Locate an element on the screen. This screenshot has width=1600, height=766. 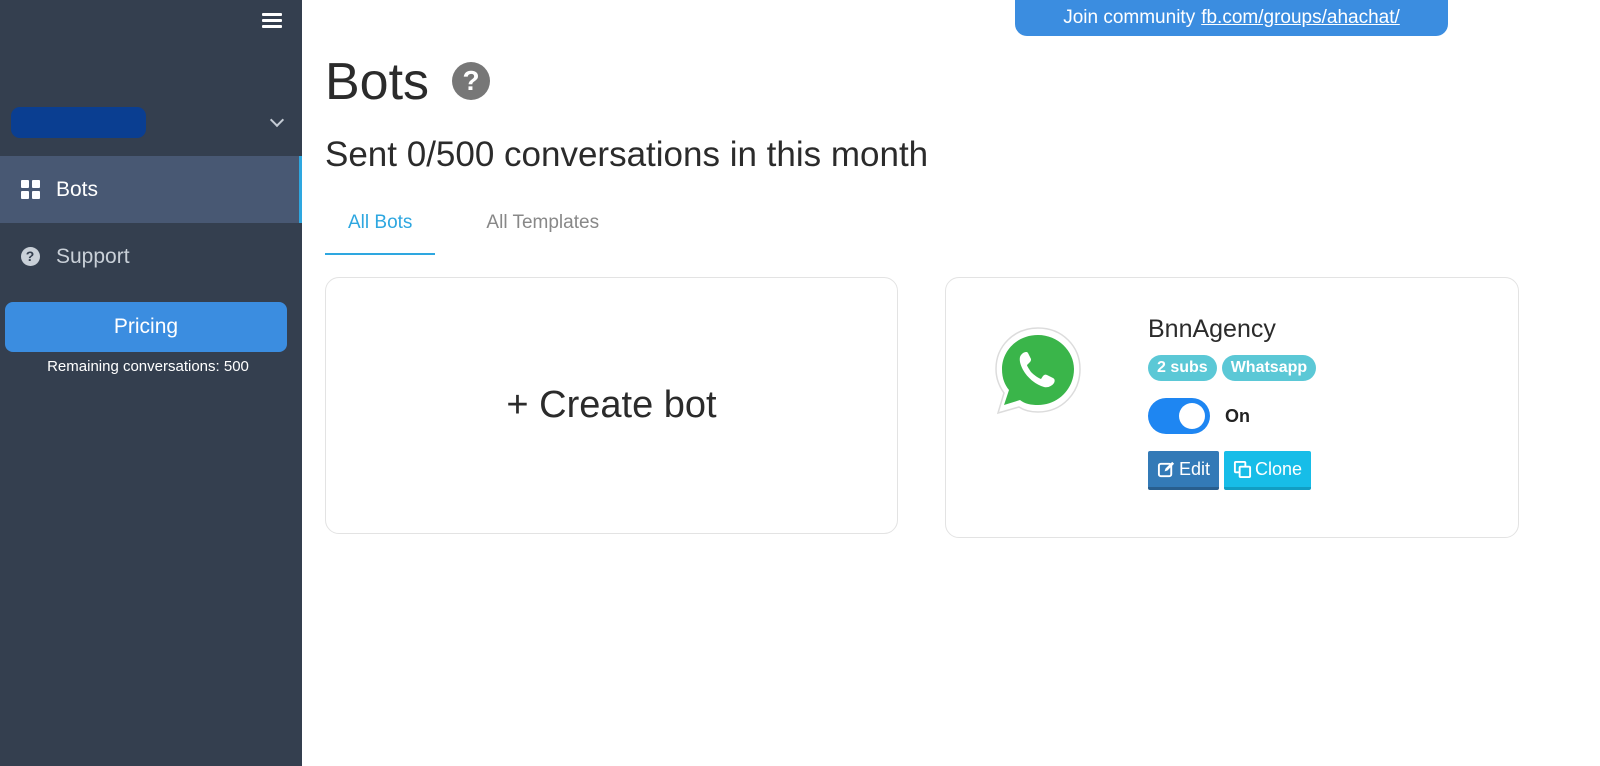
help-icon: ? is located at coordinates (471, 81).